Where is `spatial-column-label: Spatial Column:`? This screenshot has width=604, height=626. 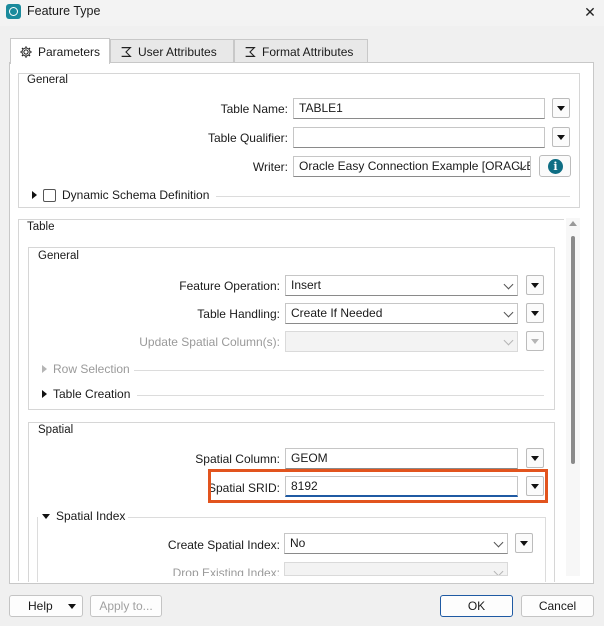 spatial-column-label: Spatial Column: is located at coordinates (237, 459).